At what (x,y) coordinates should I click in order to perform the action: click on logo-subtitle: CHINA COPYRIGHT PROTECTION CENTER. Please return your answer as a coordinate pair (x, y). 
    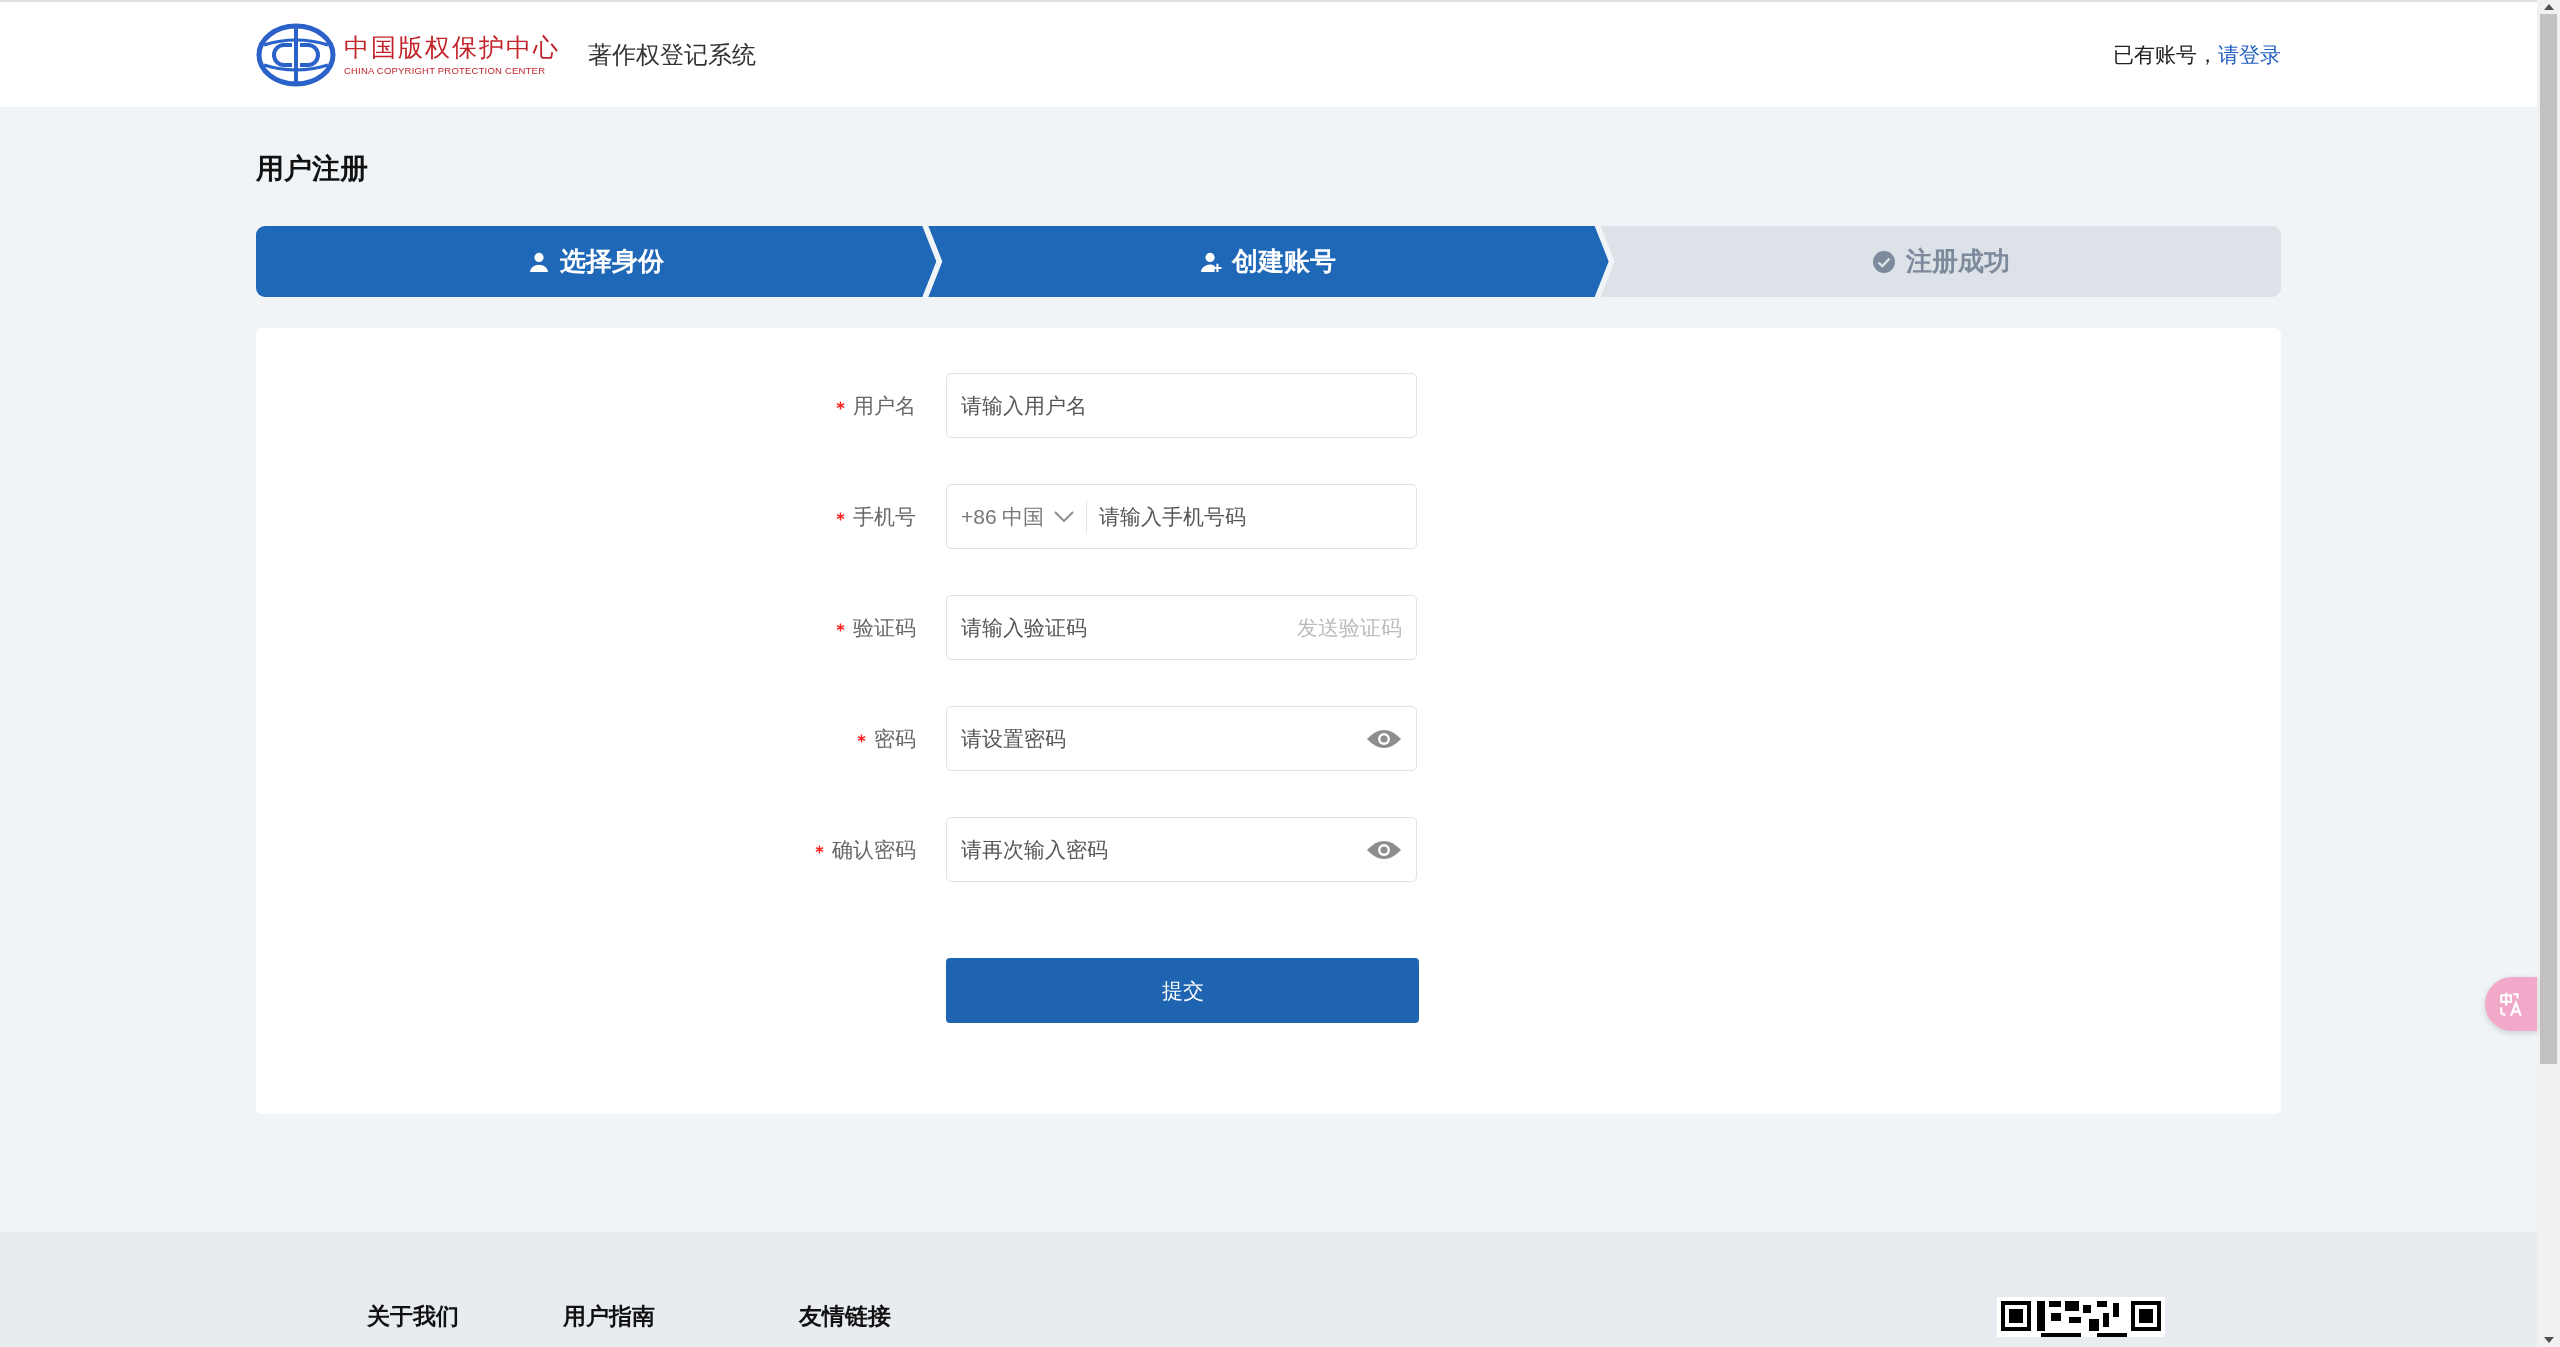
    Looking at the image, I should click on (445, 70).